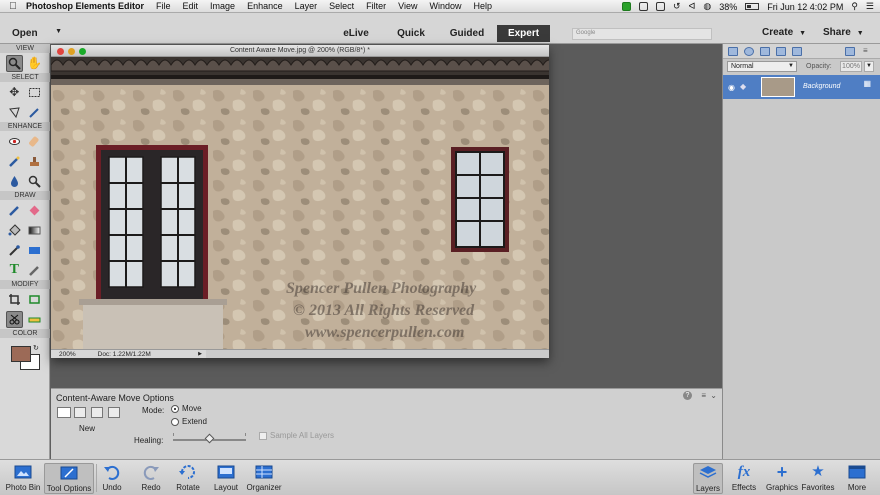 The width and height of the screenshot is (880, 495). I want to click on wifi-icon: ◍, so click(707, 6).